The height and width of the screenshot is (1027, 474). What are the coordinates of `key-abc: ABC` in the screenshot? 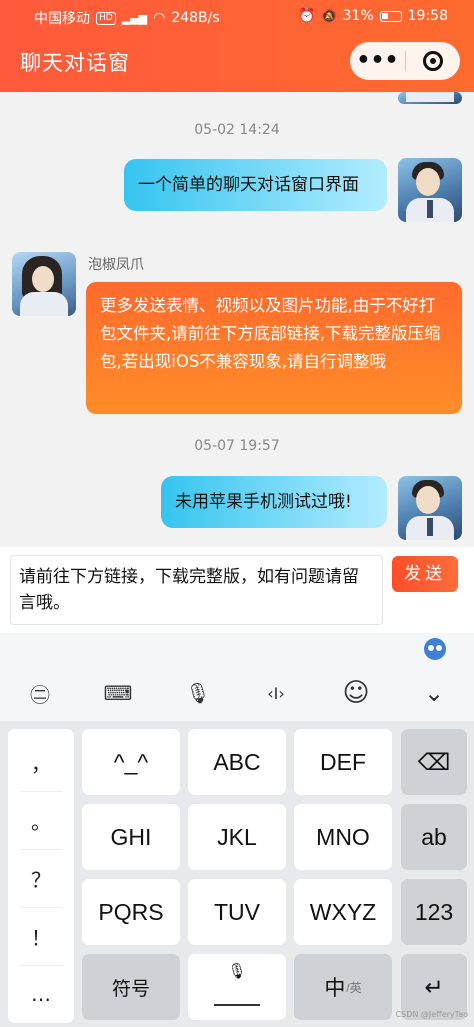 It's located at (237, 762).